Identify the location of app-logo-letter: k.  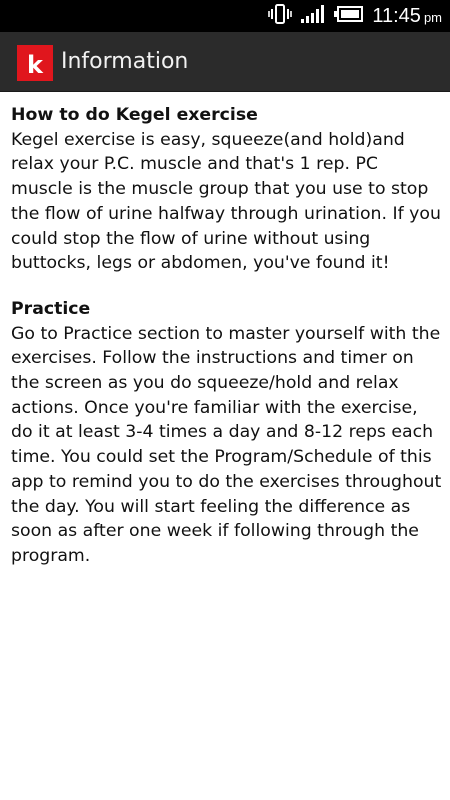
(35, 65).